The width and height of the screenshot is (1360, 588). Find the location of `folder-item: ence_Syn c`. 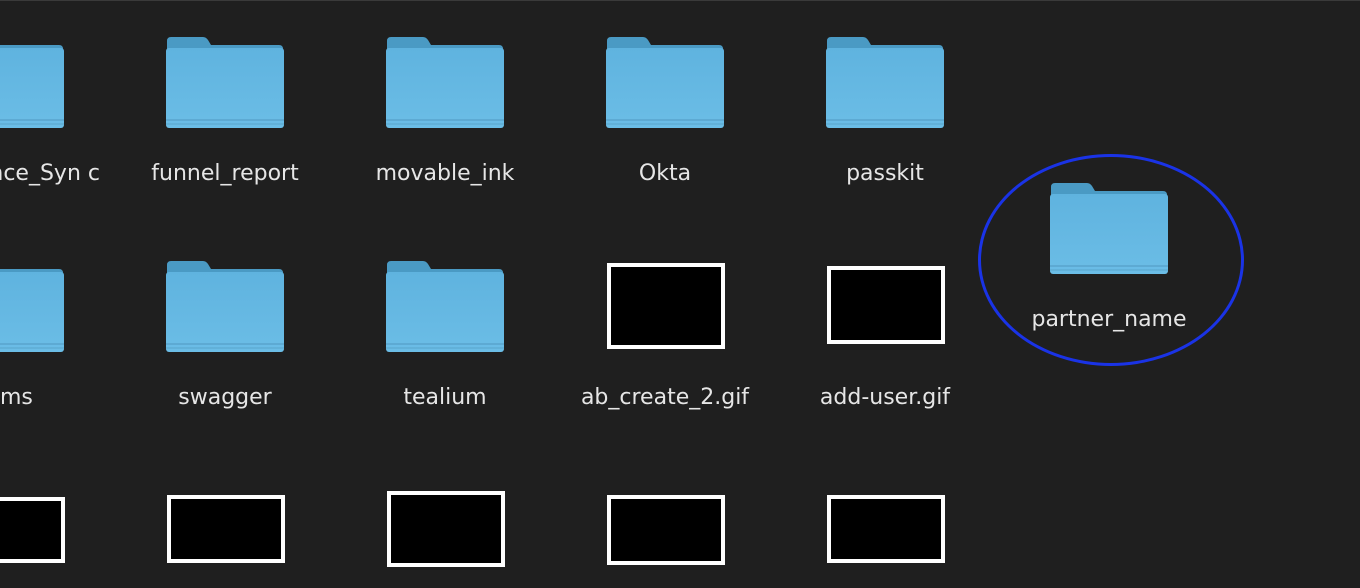

folder-item: ence_Syn c is located at coordinates (50, 112).